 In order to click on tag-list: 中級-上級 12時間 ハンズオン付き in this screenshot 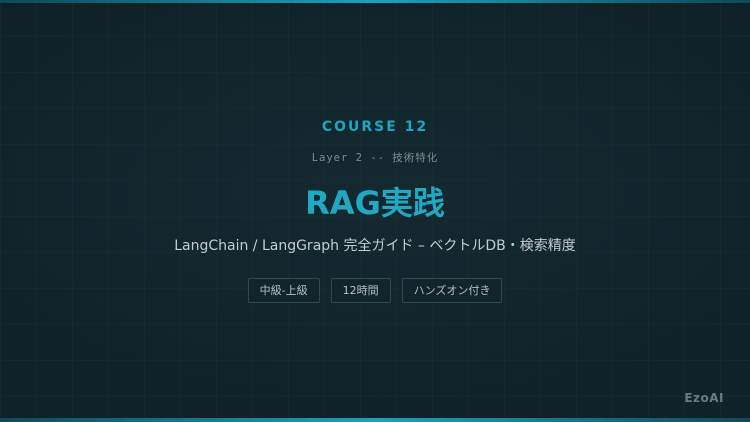, I will do `click(375, 290)`.